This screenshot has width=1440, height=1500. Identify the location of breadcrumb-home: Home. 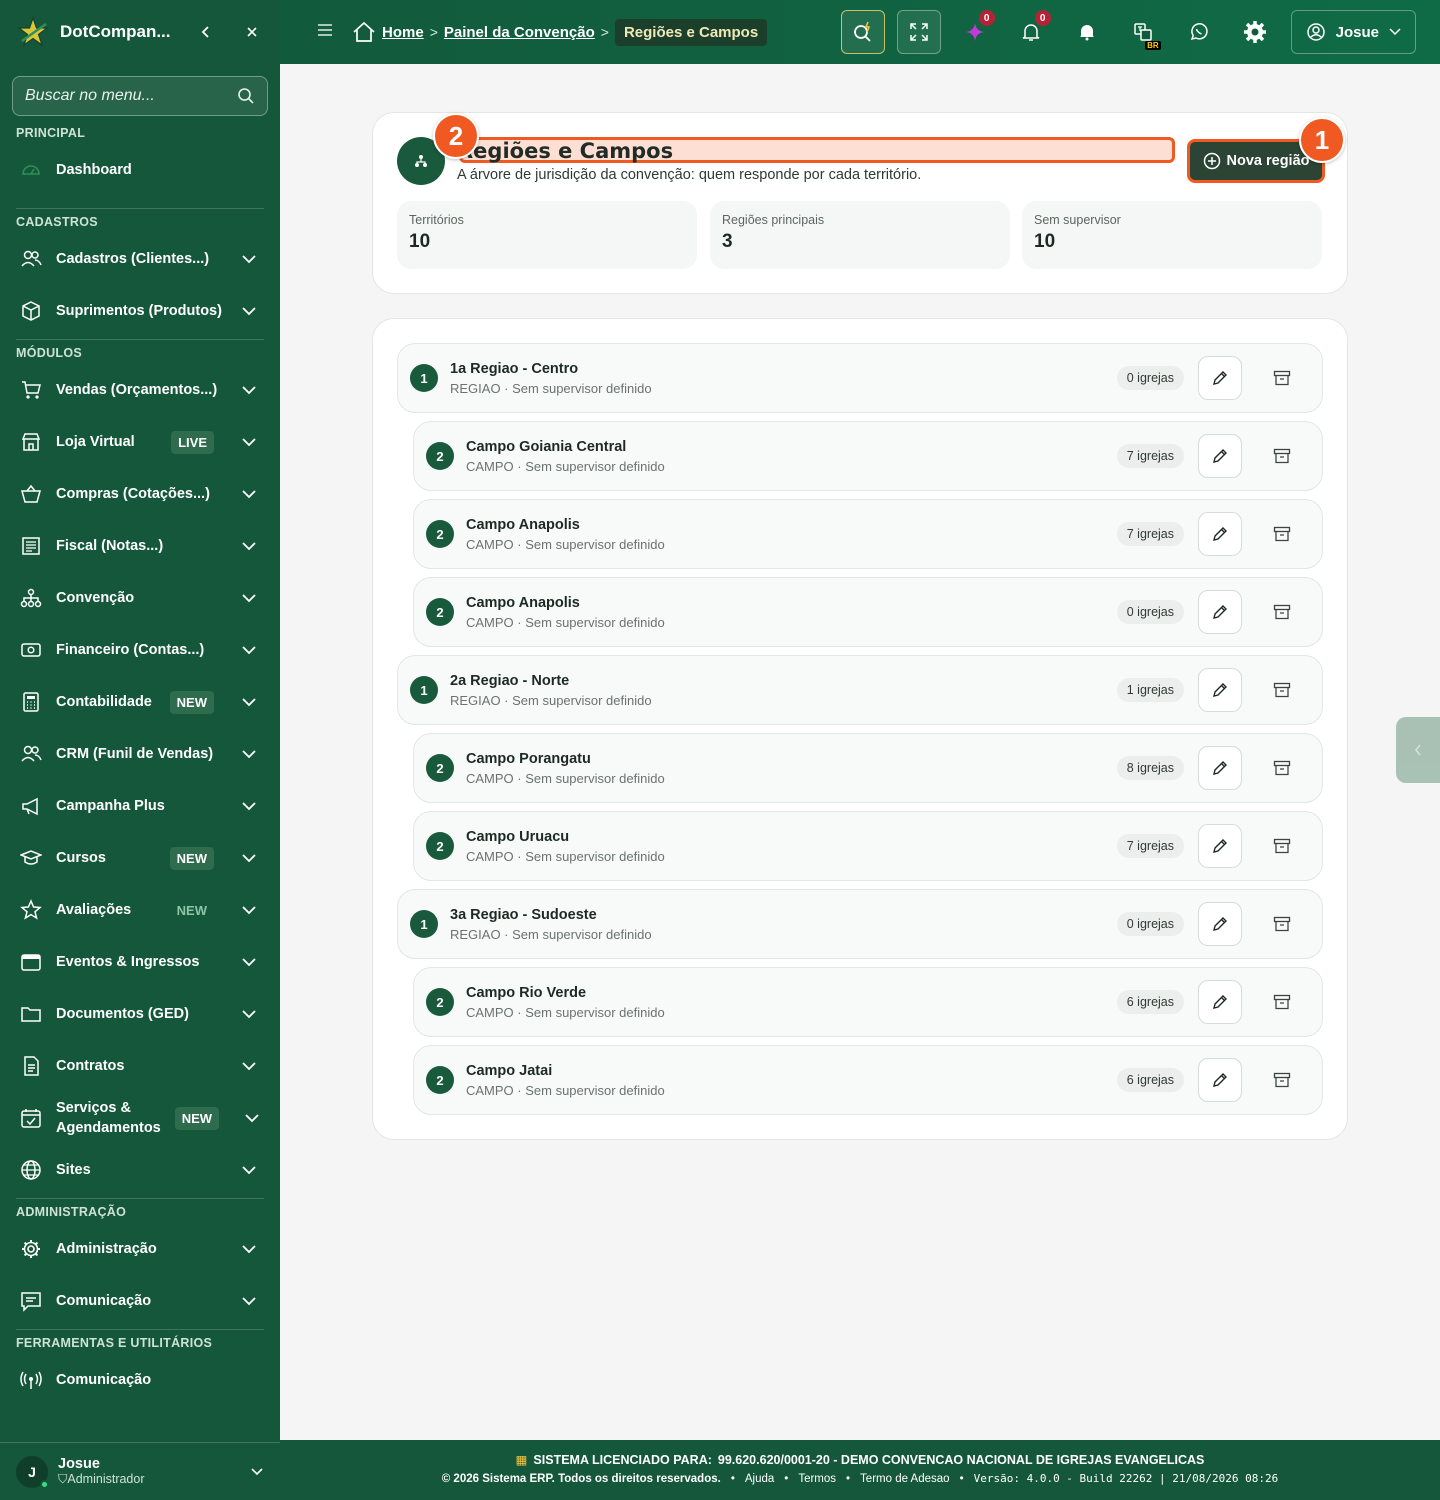
(403, 32).